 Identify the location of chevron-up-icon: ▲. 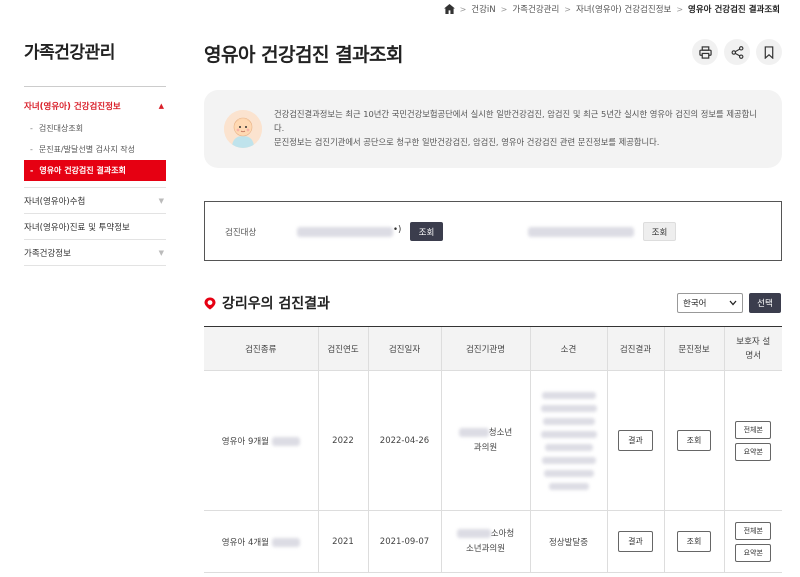
(161, 106).